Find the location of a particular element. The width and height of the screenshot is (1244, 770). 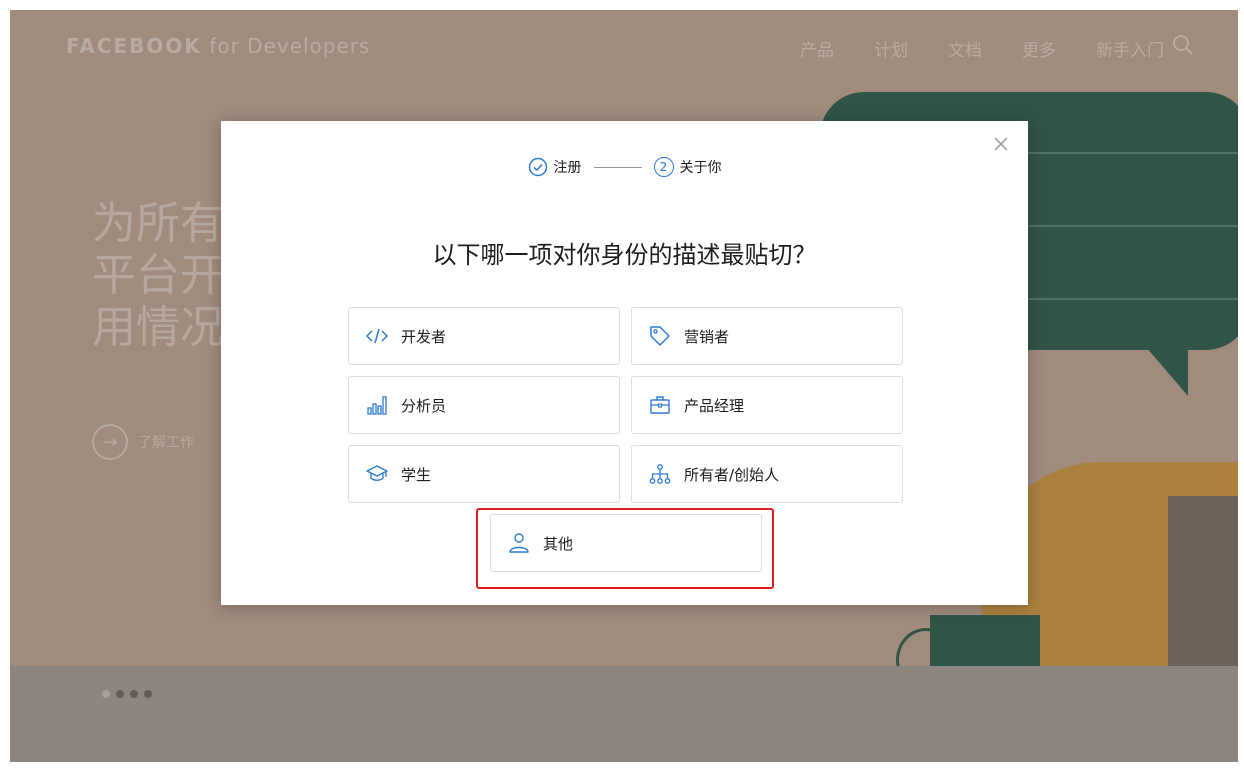

role-option-analyst: 分析员 is located at coordinates (484, 405).